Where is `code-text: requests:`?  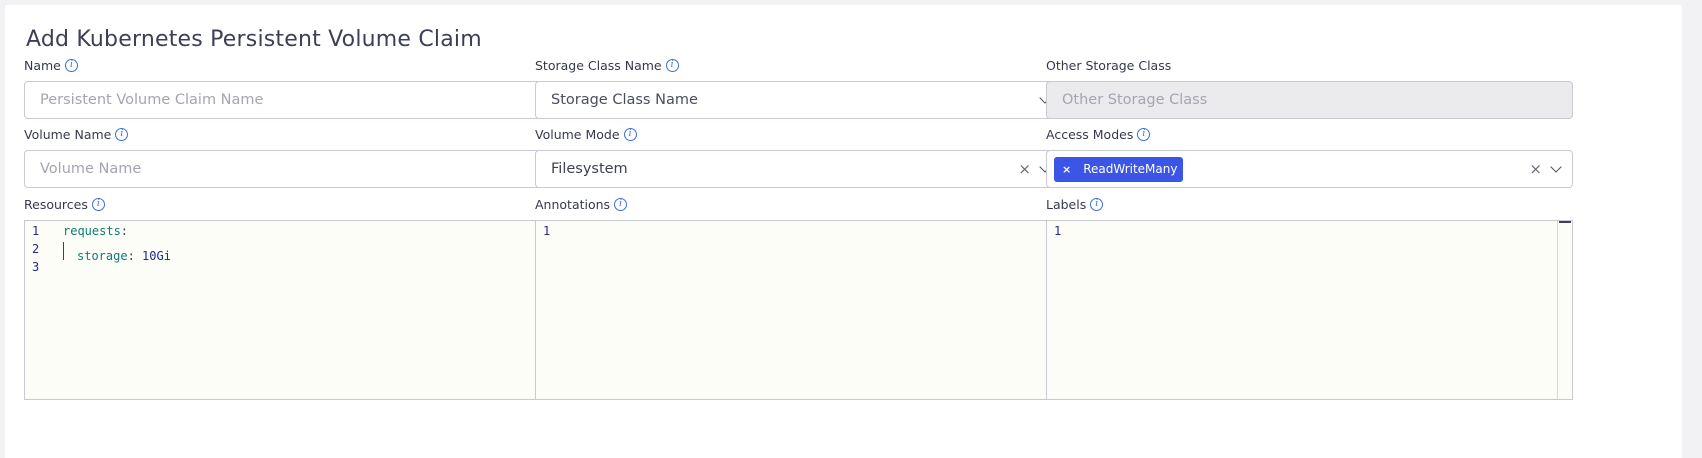
code-text: requests: is located at coordinates (95, 233).